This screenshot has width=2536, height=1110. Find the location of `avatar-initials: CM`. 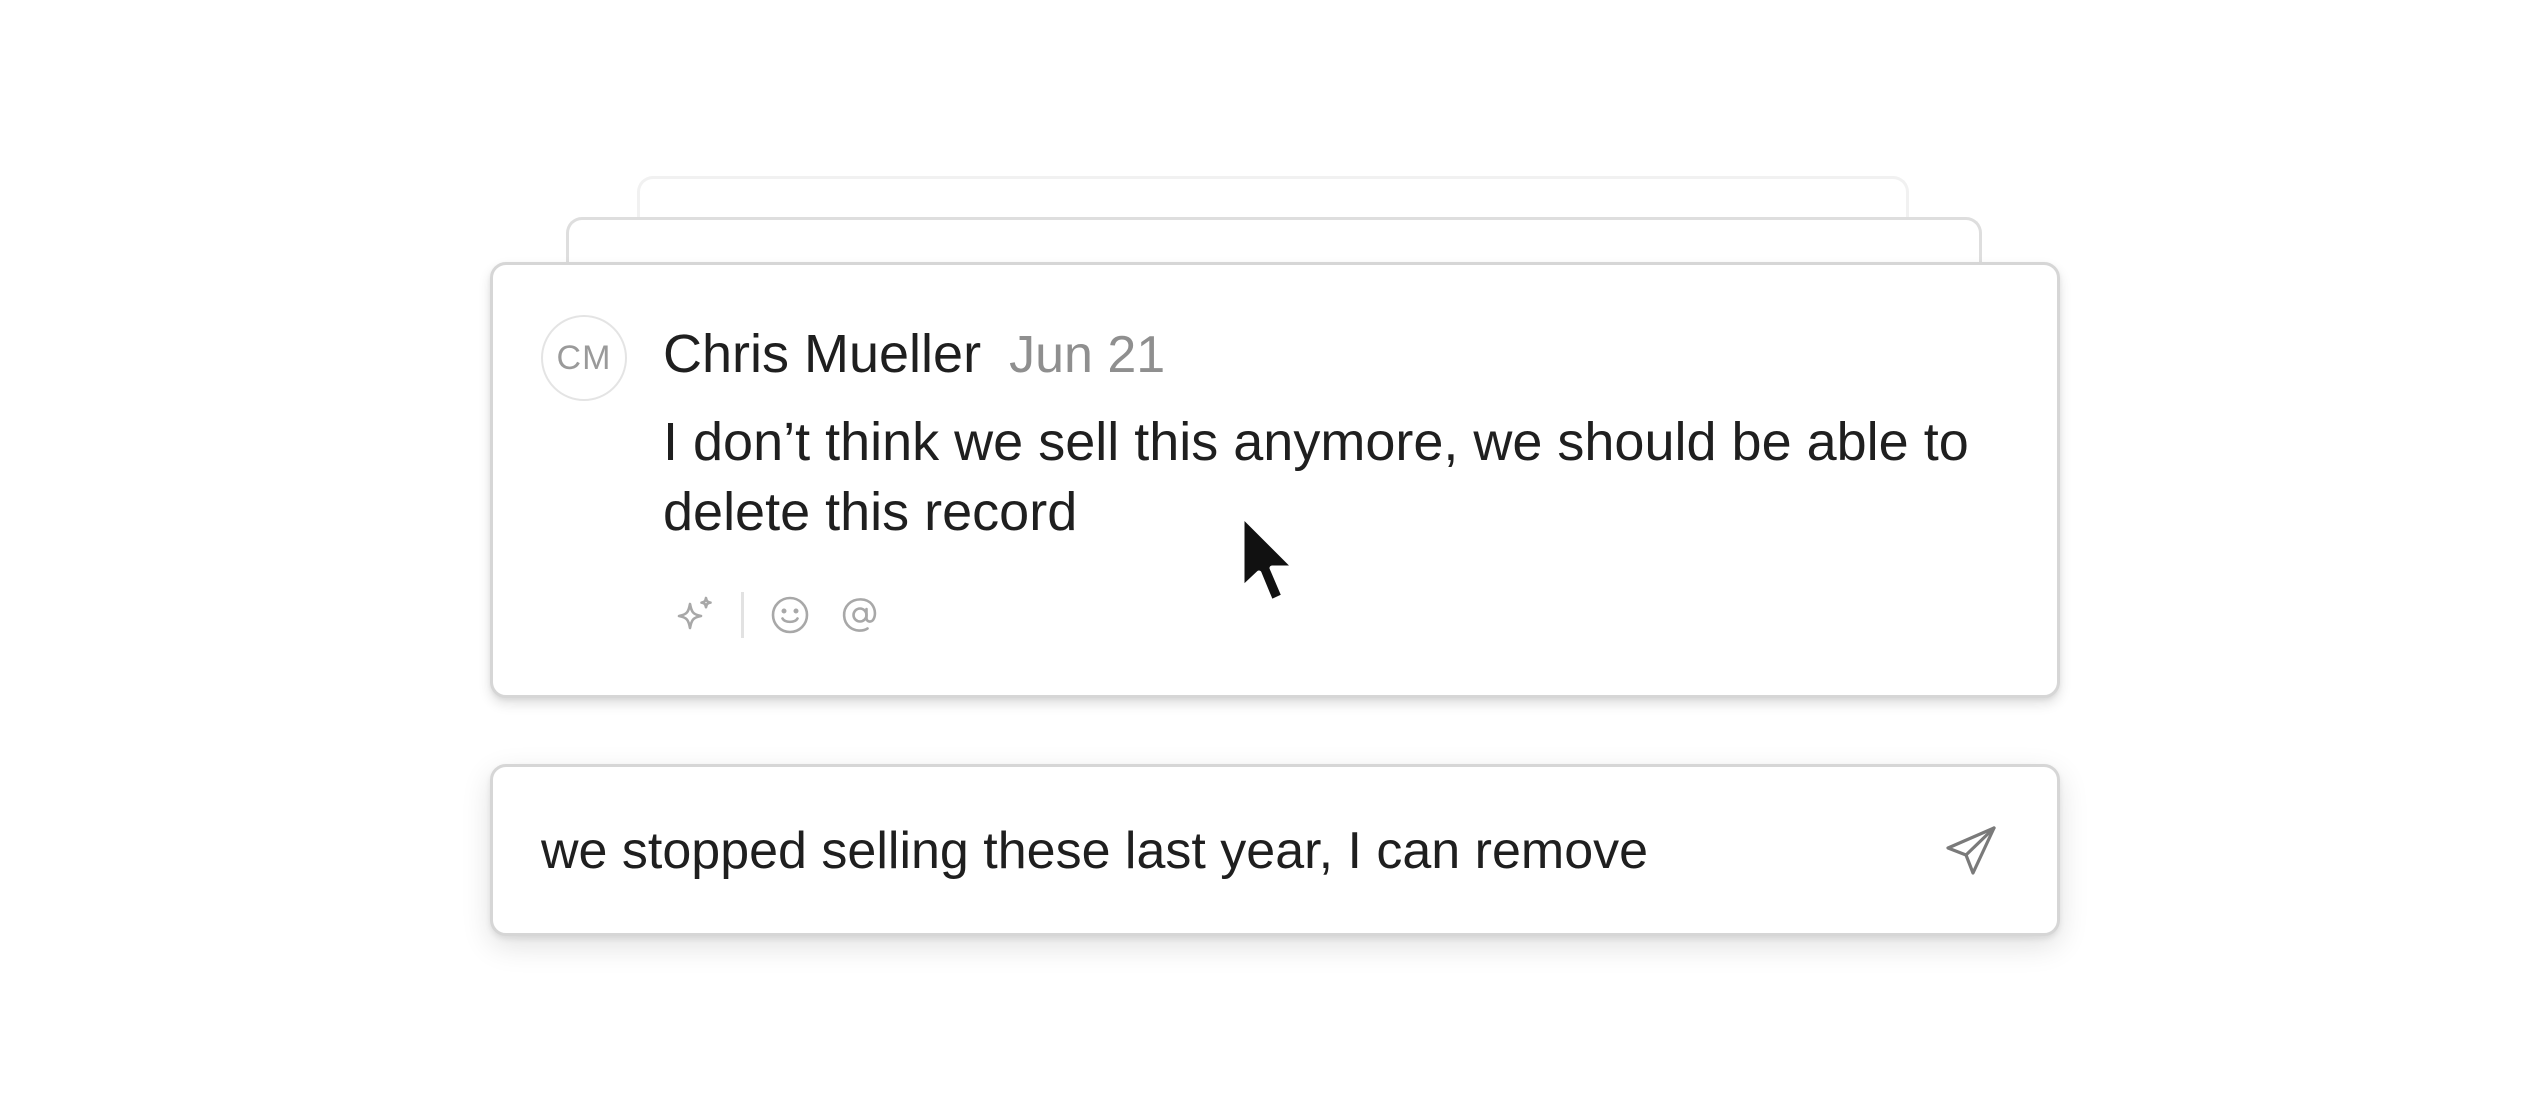

avatar-initials: CM is located at coordinates (584, 357).